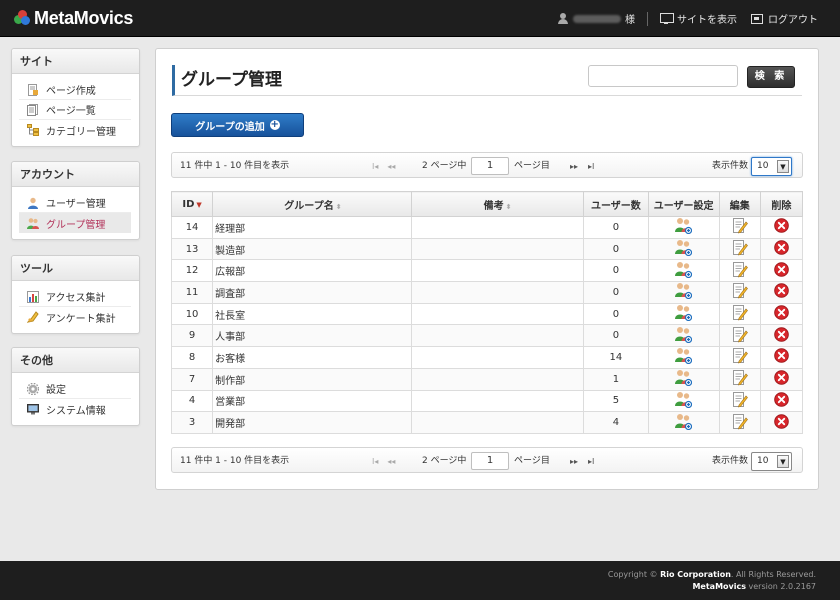 This screenshot has height=600, width=840. What do you see at coordinates (487, 292) in the screenshot?
I see `table-row: 11 調査部 0` at bounding box center [487, 292].